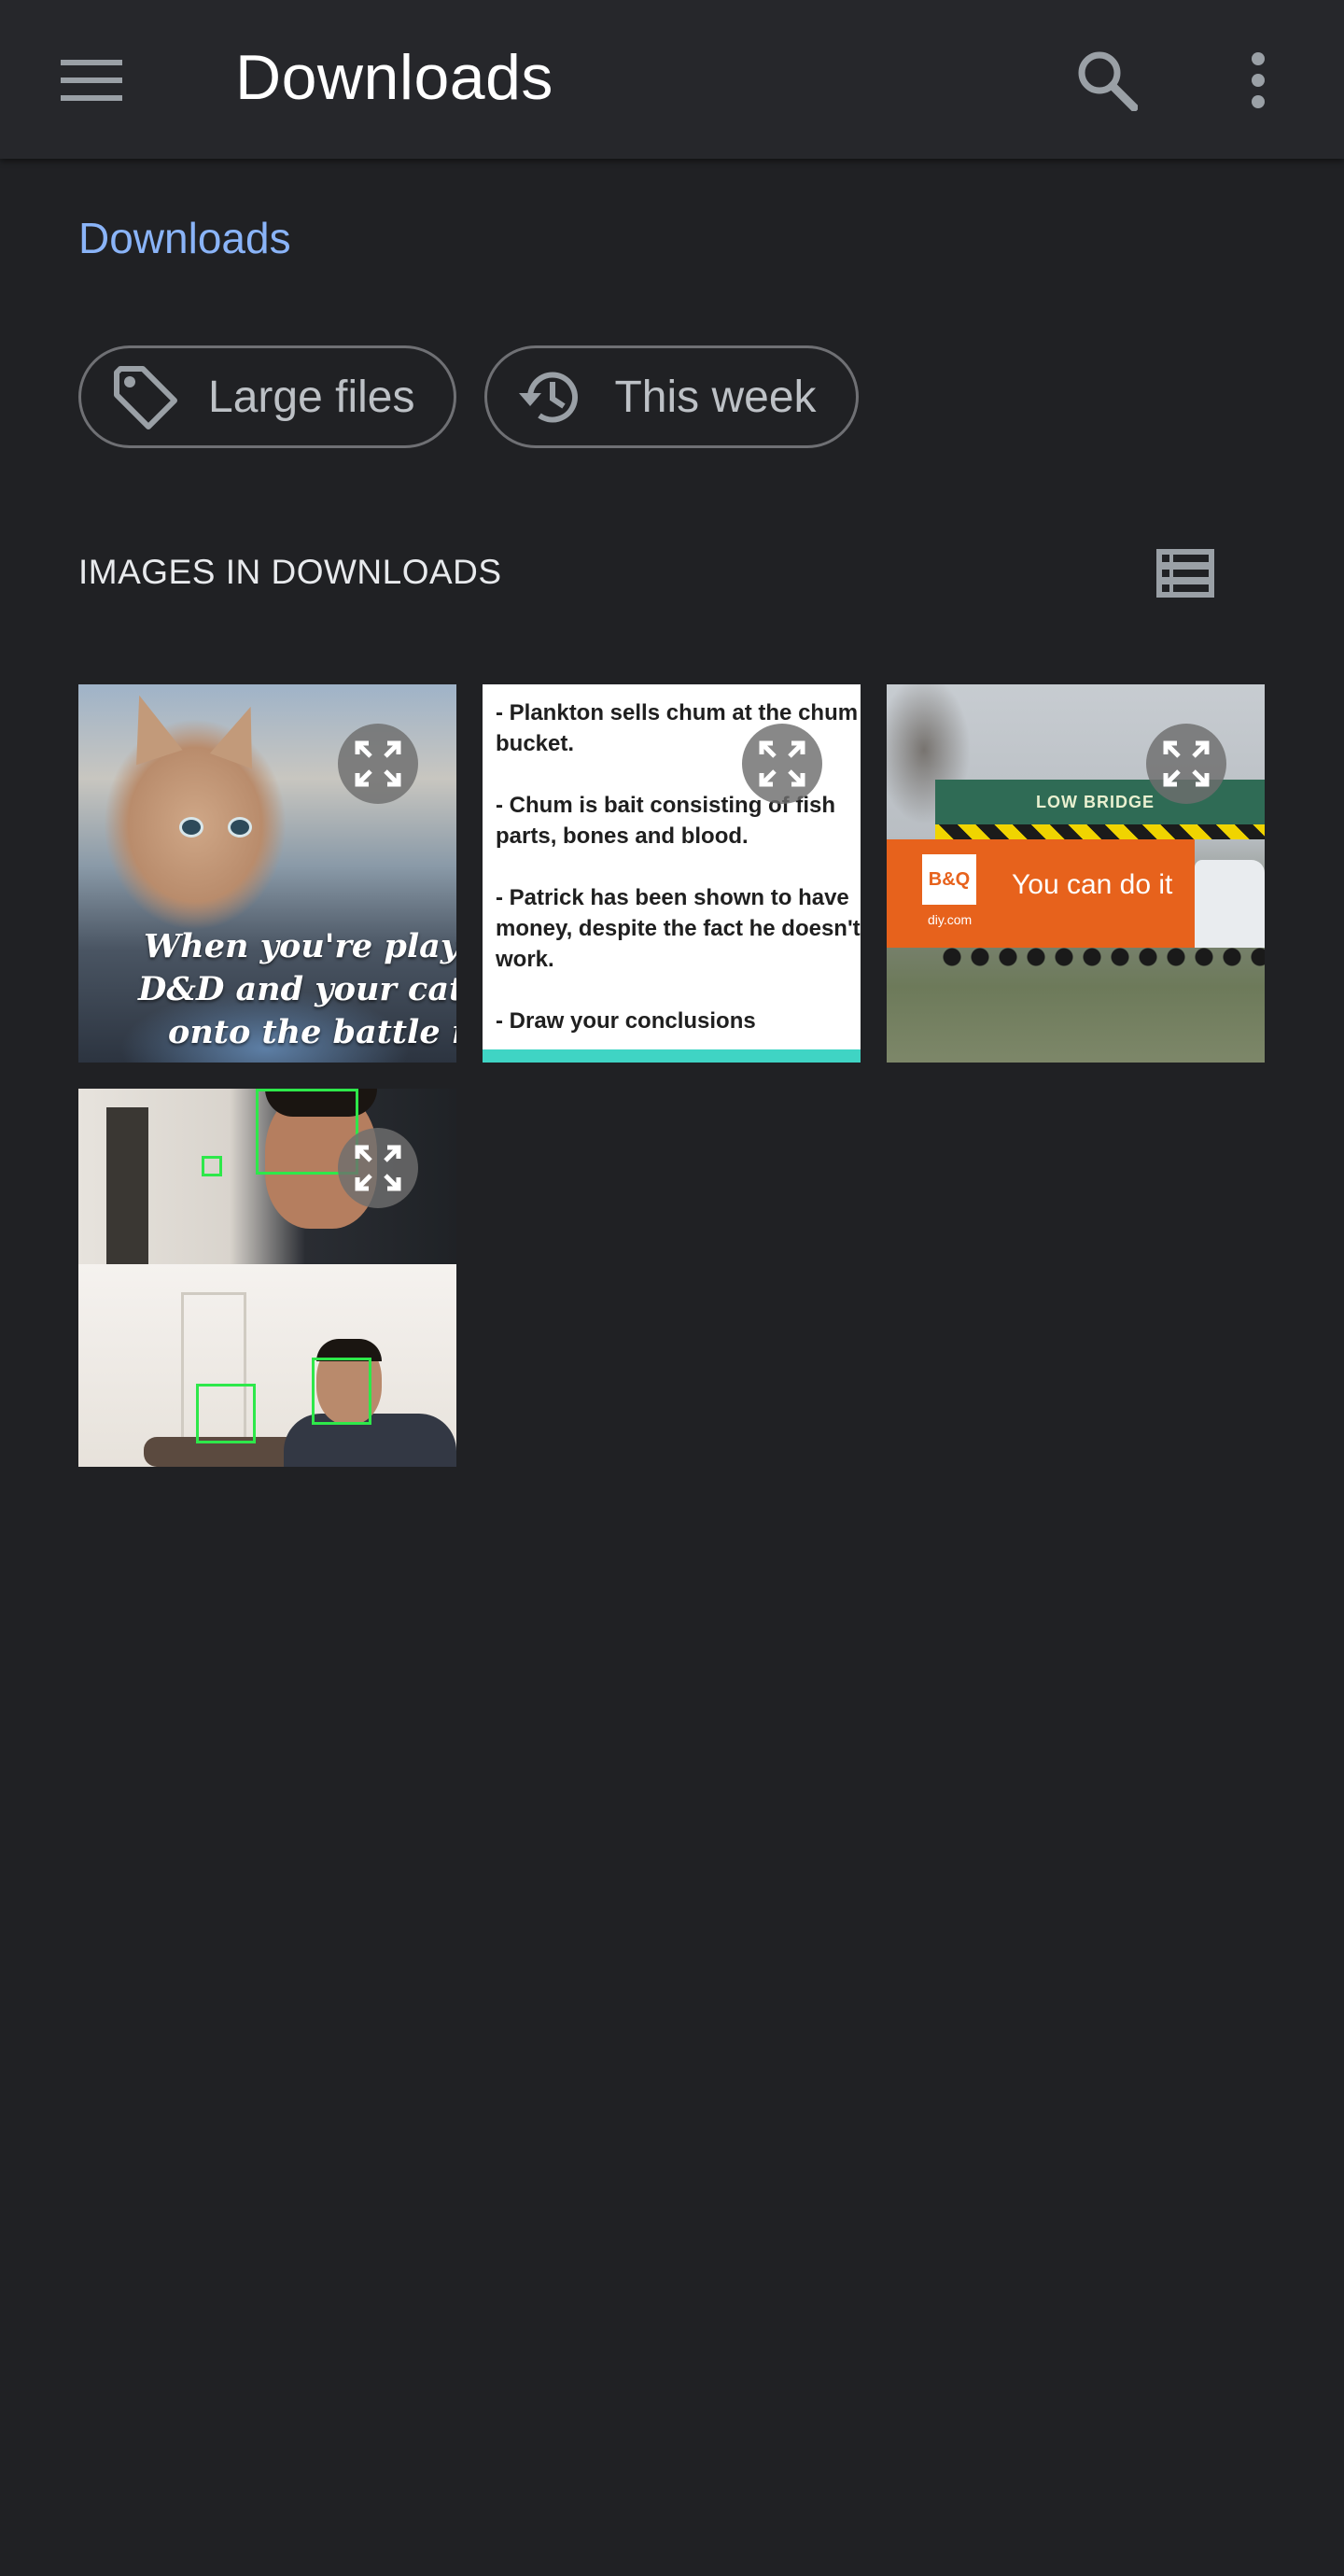 The image size is (1344, 2576). I want to click on search-icon, so click(1108, 81).